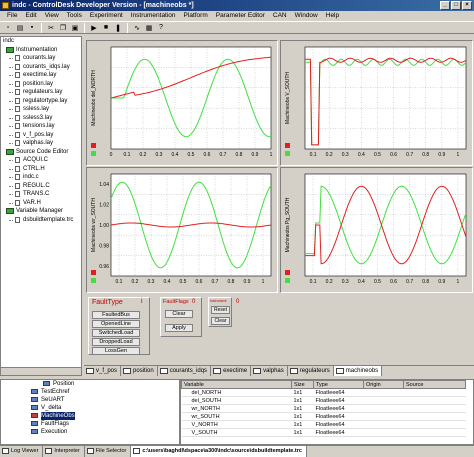 The width and height of the screenshot is (474, 457). Describe the element at coordinates (302, 384) in the screenshot. I see `column-header-size: Size` at that location.